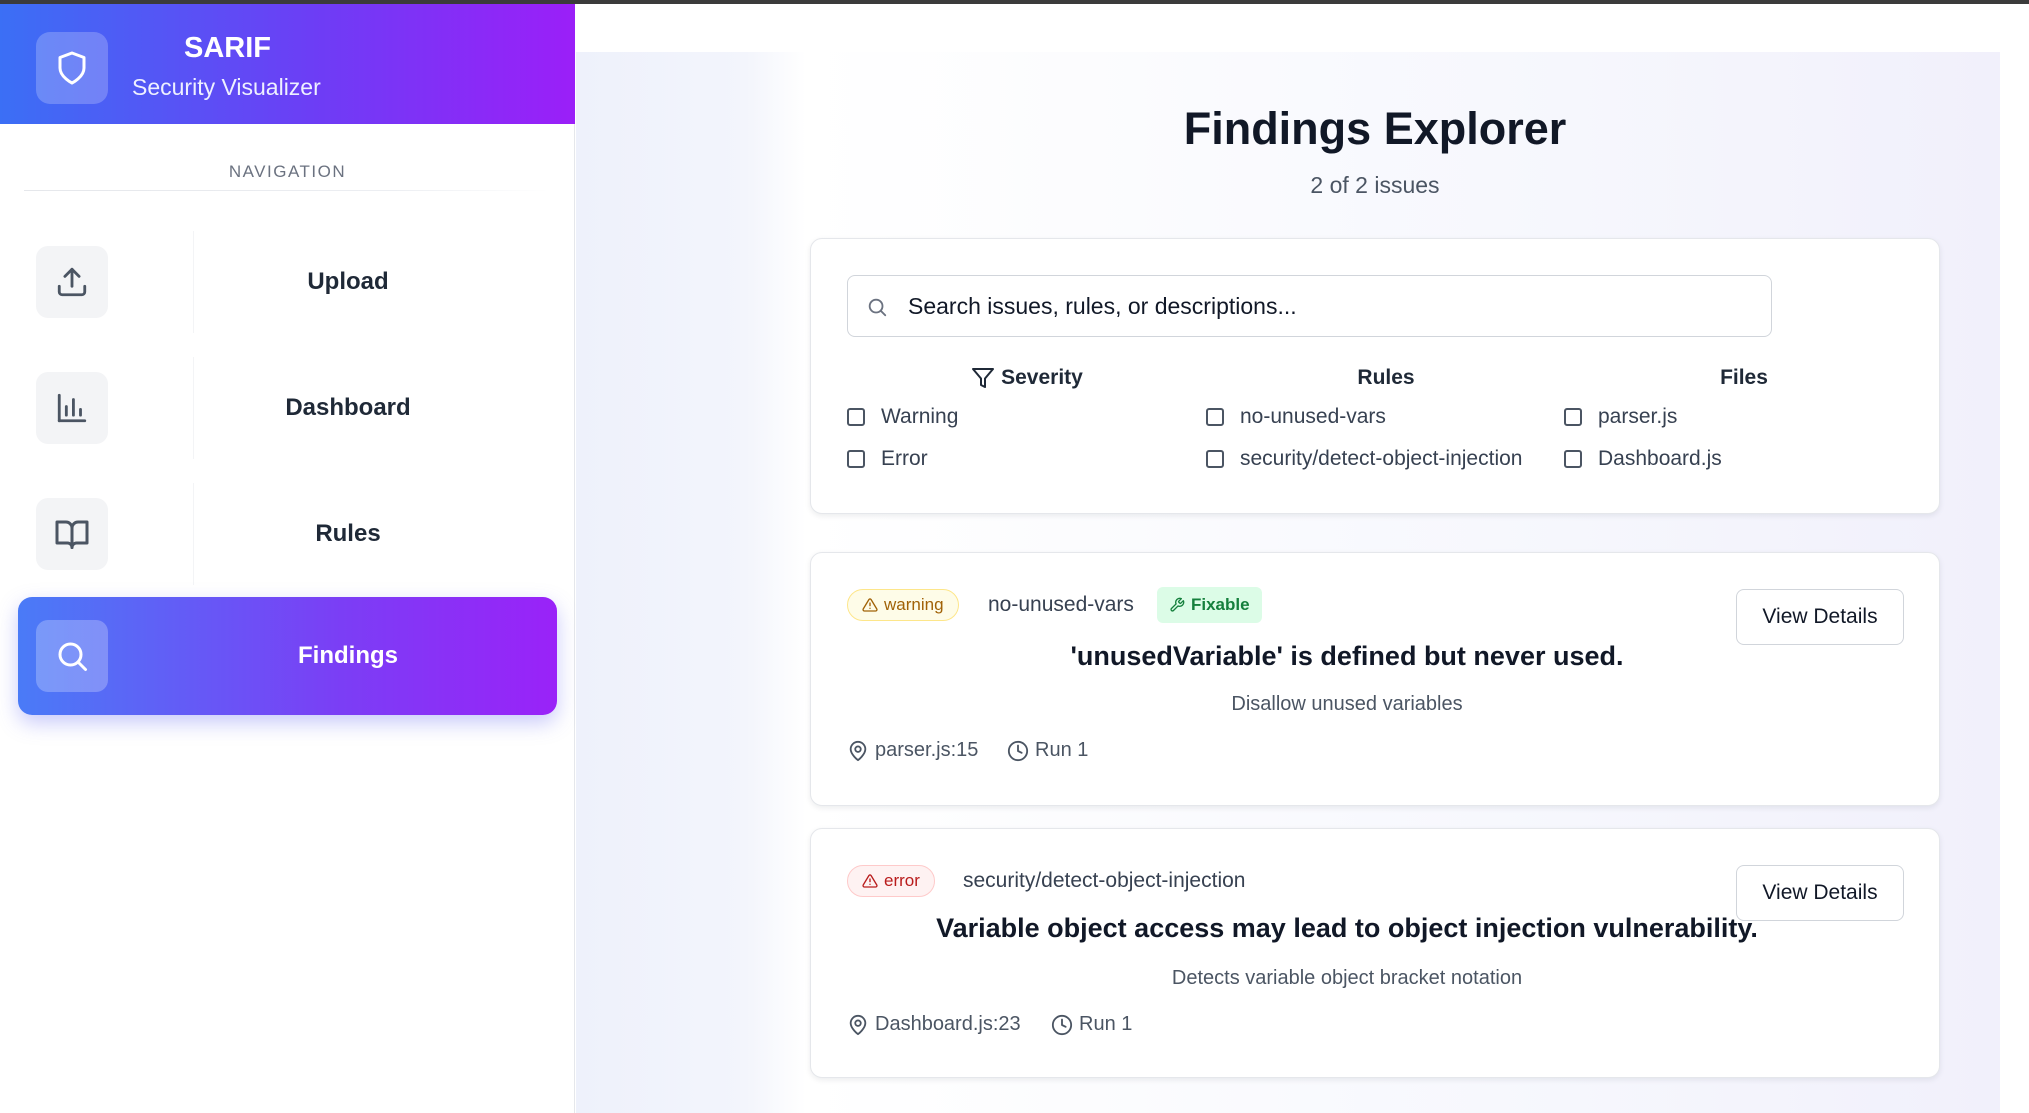  I want to click on search-input, so click(1333, 306).